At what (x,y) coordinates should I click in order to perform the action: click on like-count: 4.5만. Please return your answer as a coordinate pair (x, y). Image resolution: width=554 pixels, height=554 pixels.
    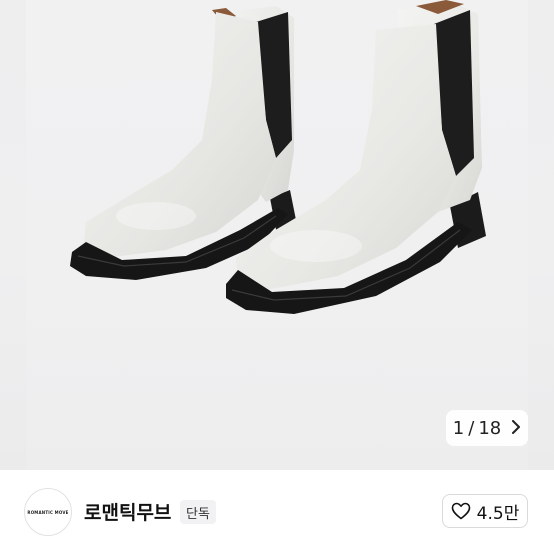
    Looking at the image, I should click on (498, 513).